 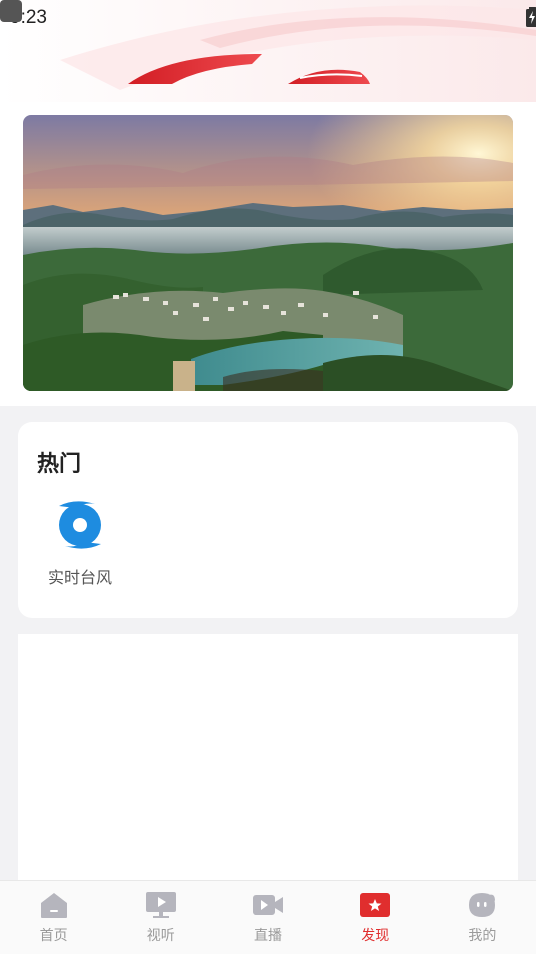 I want to click on tab-label-home: 首页, so click(x=53, y=936).